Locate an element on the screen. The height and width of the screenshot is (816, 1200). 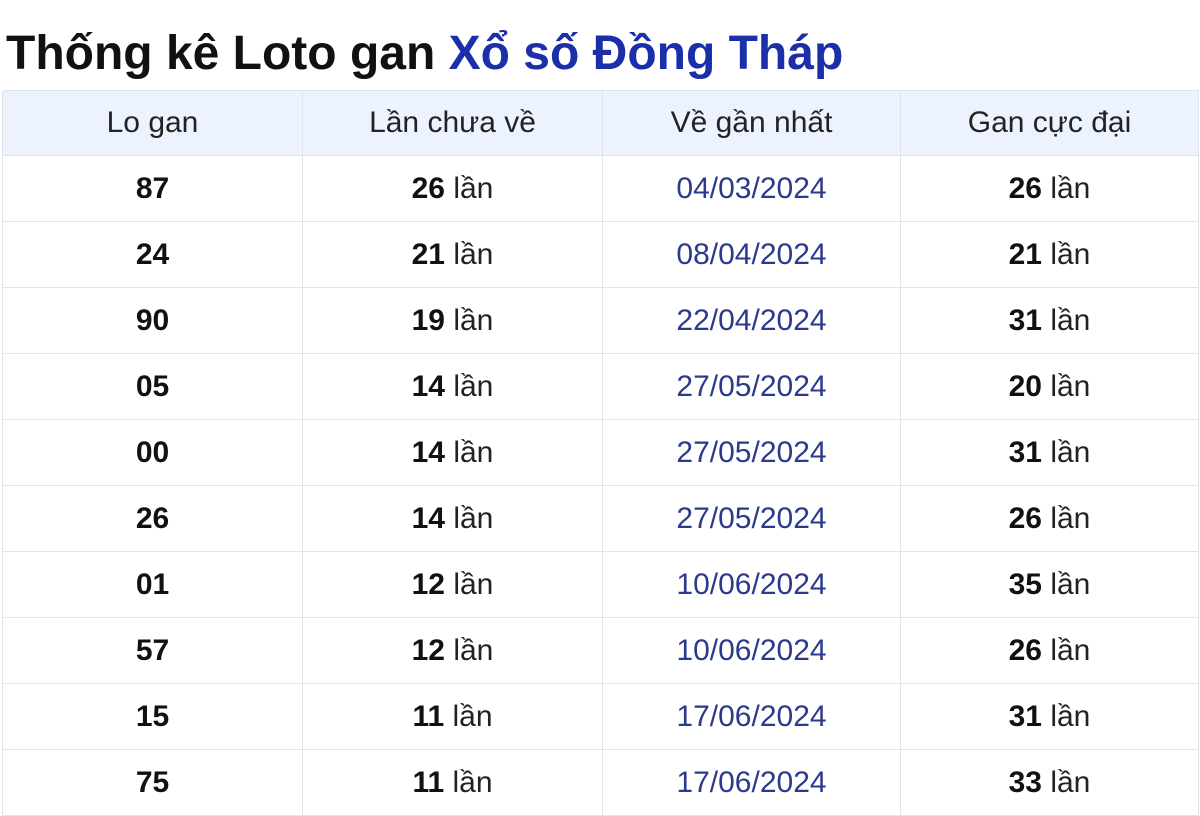
lo-number: 00 is located at coordinates (152, 452).